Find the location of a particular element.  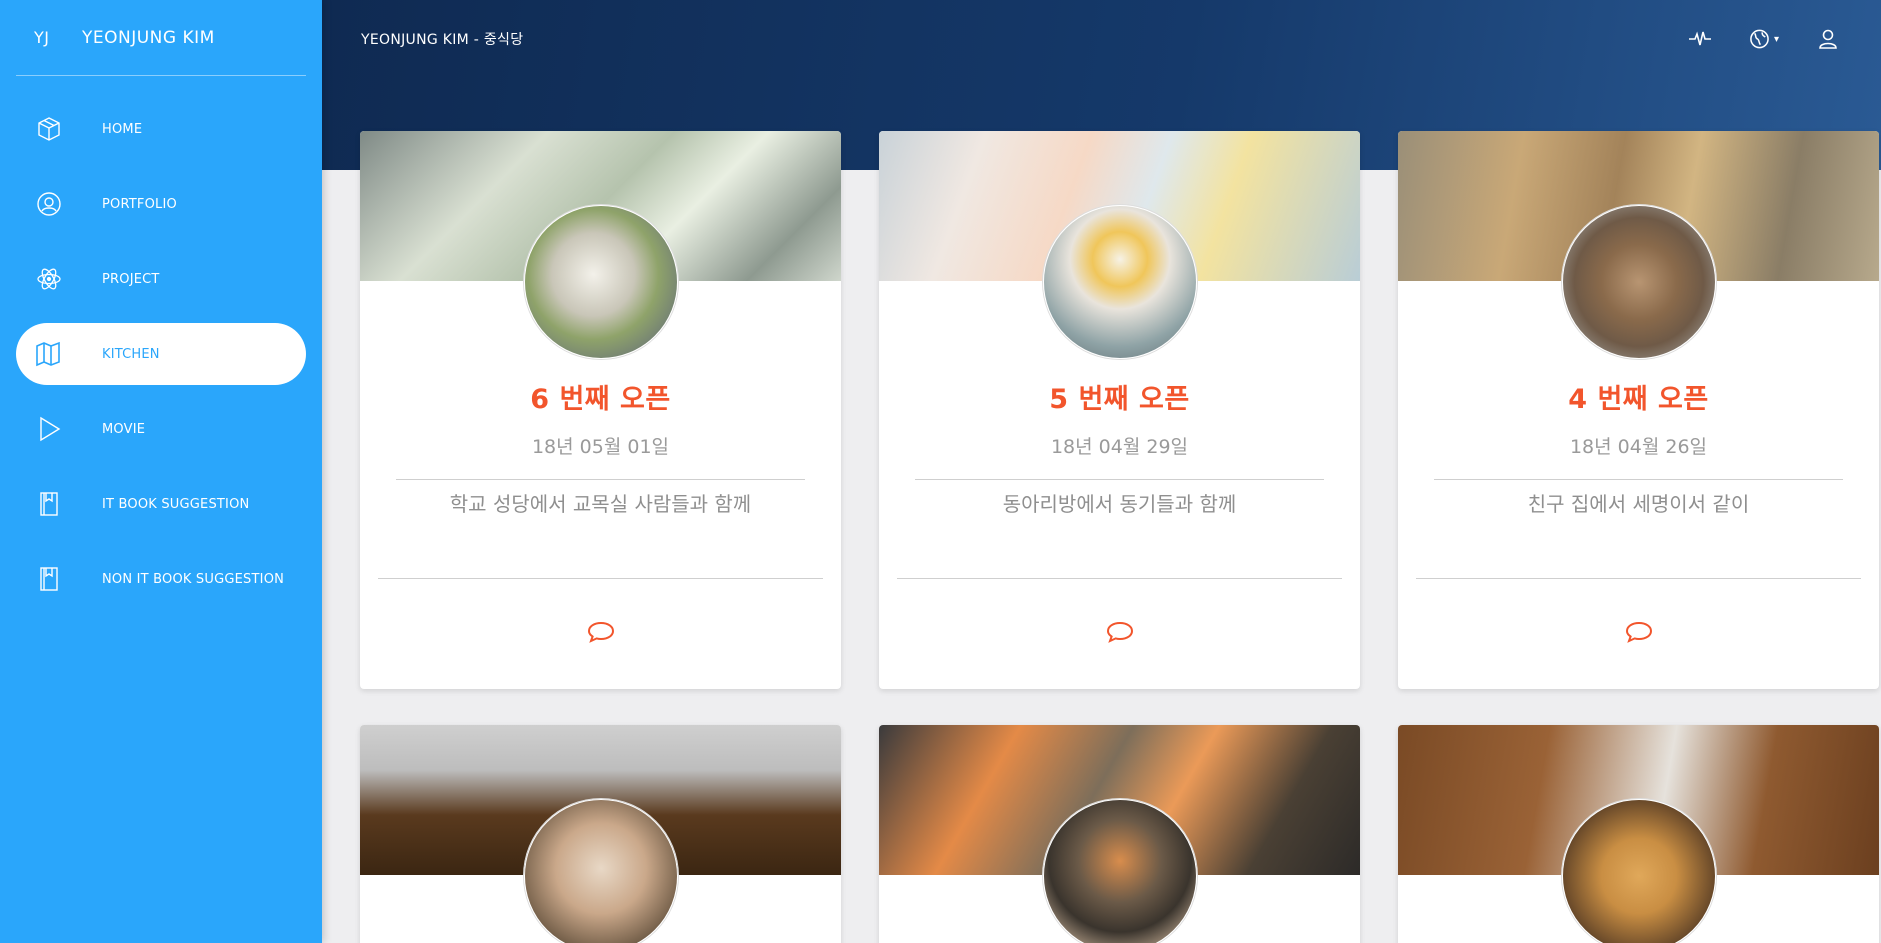

sidebar-item-home: HOME is located at coordinates (161, 129).